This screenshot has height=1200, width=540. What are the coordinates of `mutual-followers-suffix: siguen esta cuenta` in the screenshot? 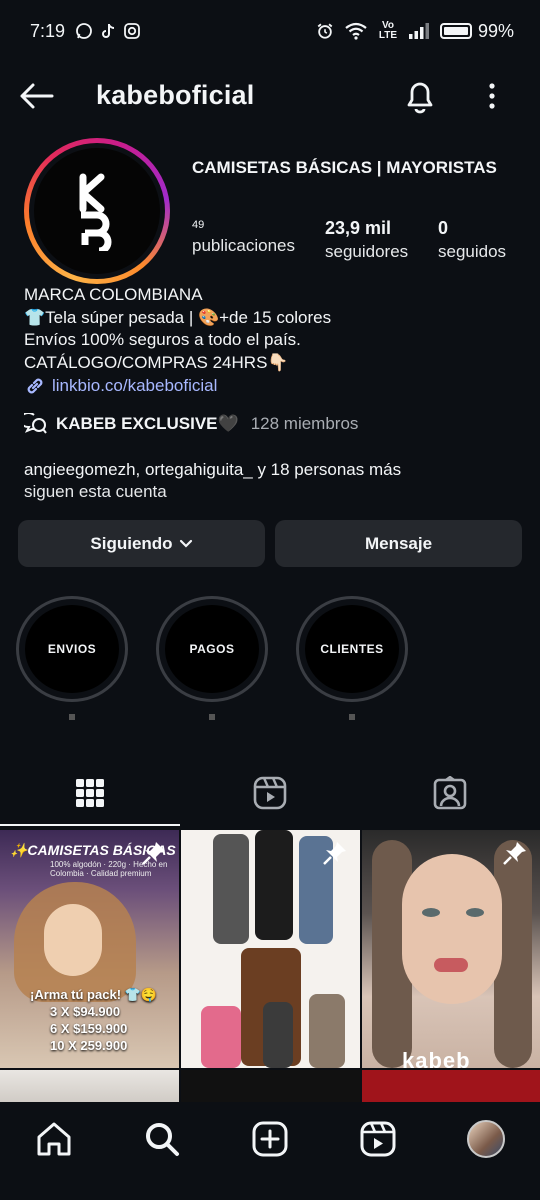 It's located at (95, 491).